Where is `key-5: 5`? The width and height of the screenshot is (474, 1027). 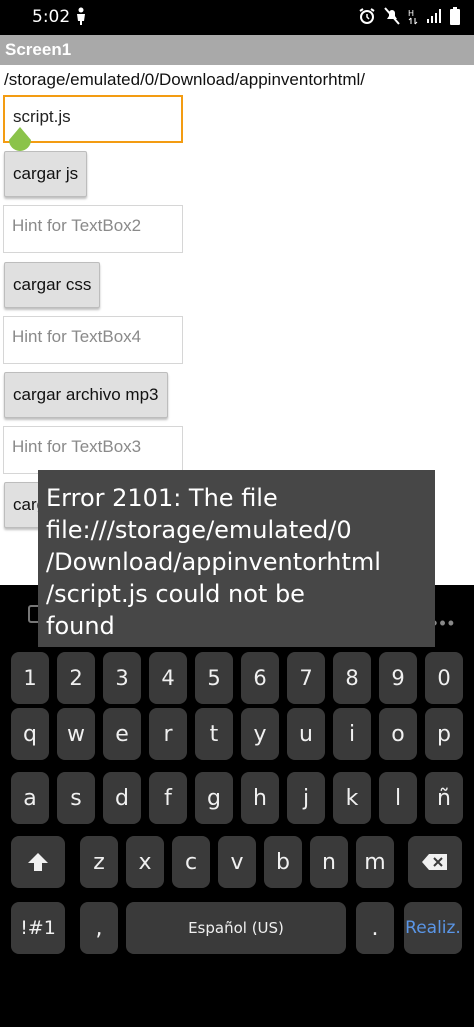 key-5: 5 is located at coordinates (214, 678).